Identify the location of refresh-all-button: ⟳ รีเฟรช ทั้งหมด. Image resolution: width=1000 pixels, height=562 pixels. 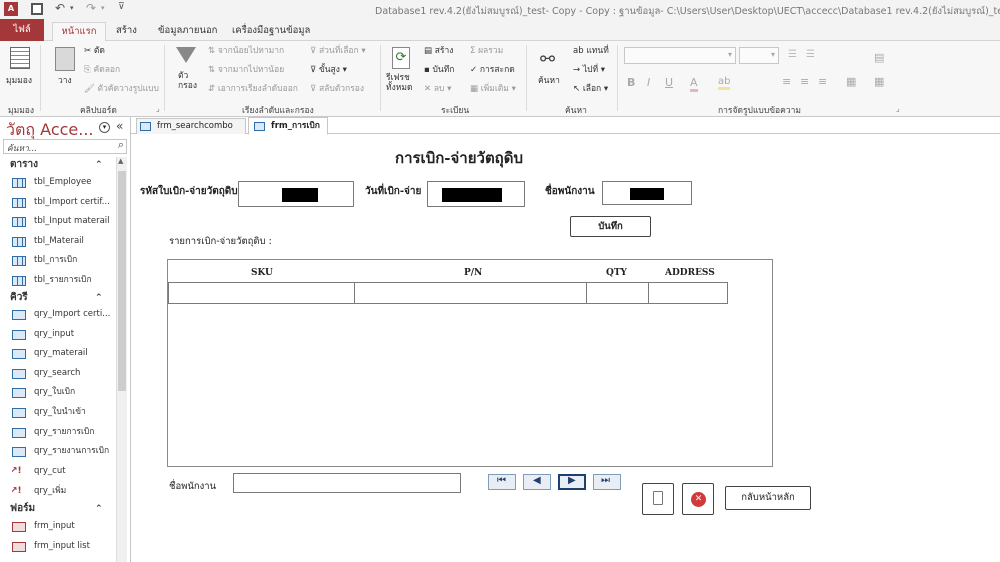
(402, 71).